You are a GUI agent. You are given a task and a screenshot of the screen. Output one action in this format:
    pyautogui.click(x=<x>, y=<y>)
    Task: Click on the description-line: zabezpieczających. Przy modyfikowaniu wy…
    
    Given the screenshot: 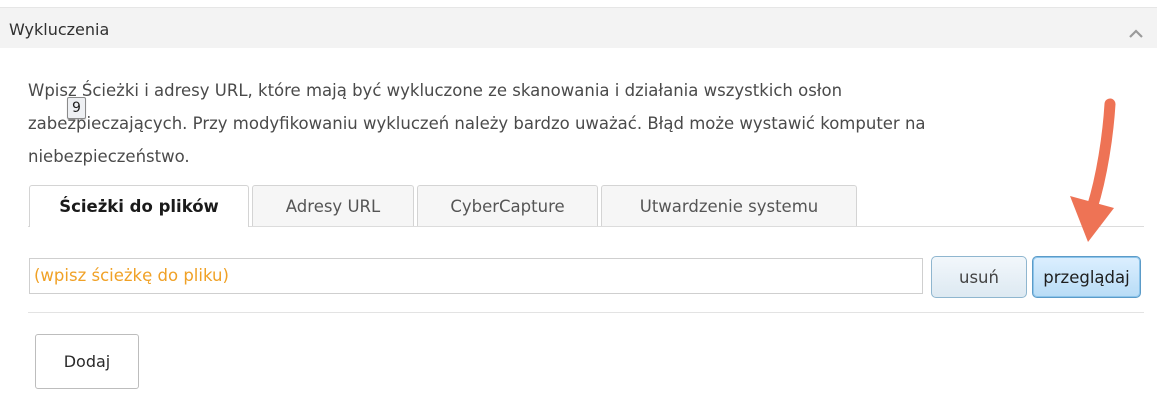 What is the action you would take?
    pyautogui.click(x=477, y=123)
    